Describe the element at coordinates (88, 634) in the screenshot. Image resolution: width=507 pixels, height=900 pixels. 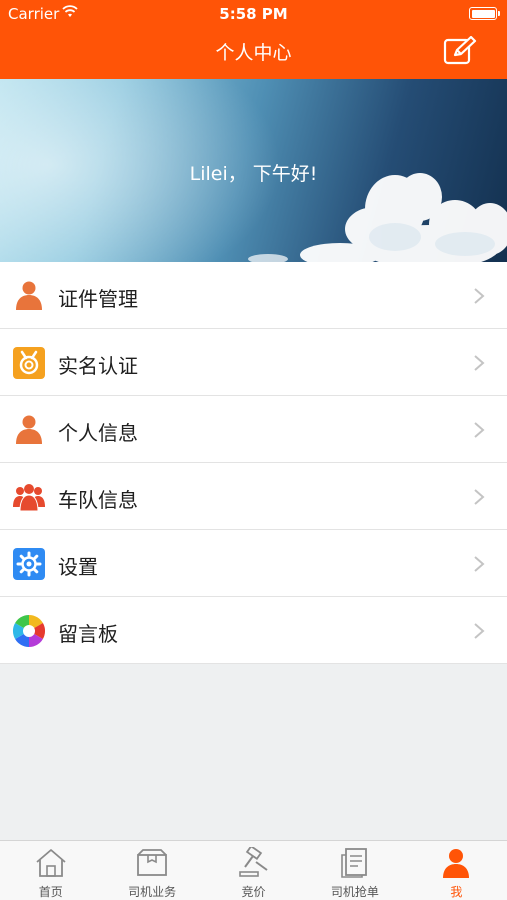
I see `menu-item-label: 留言板` at that location.